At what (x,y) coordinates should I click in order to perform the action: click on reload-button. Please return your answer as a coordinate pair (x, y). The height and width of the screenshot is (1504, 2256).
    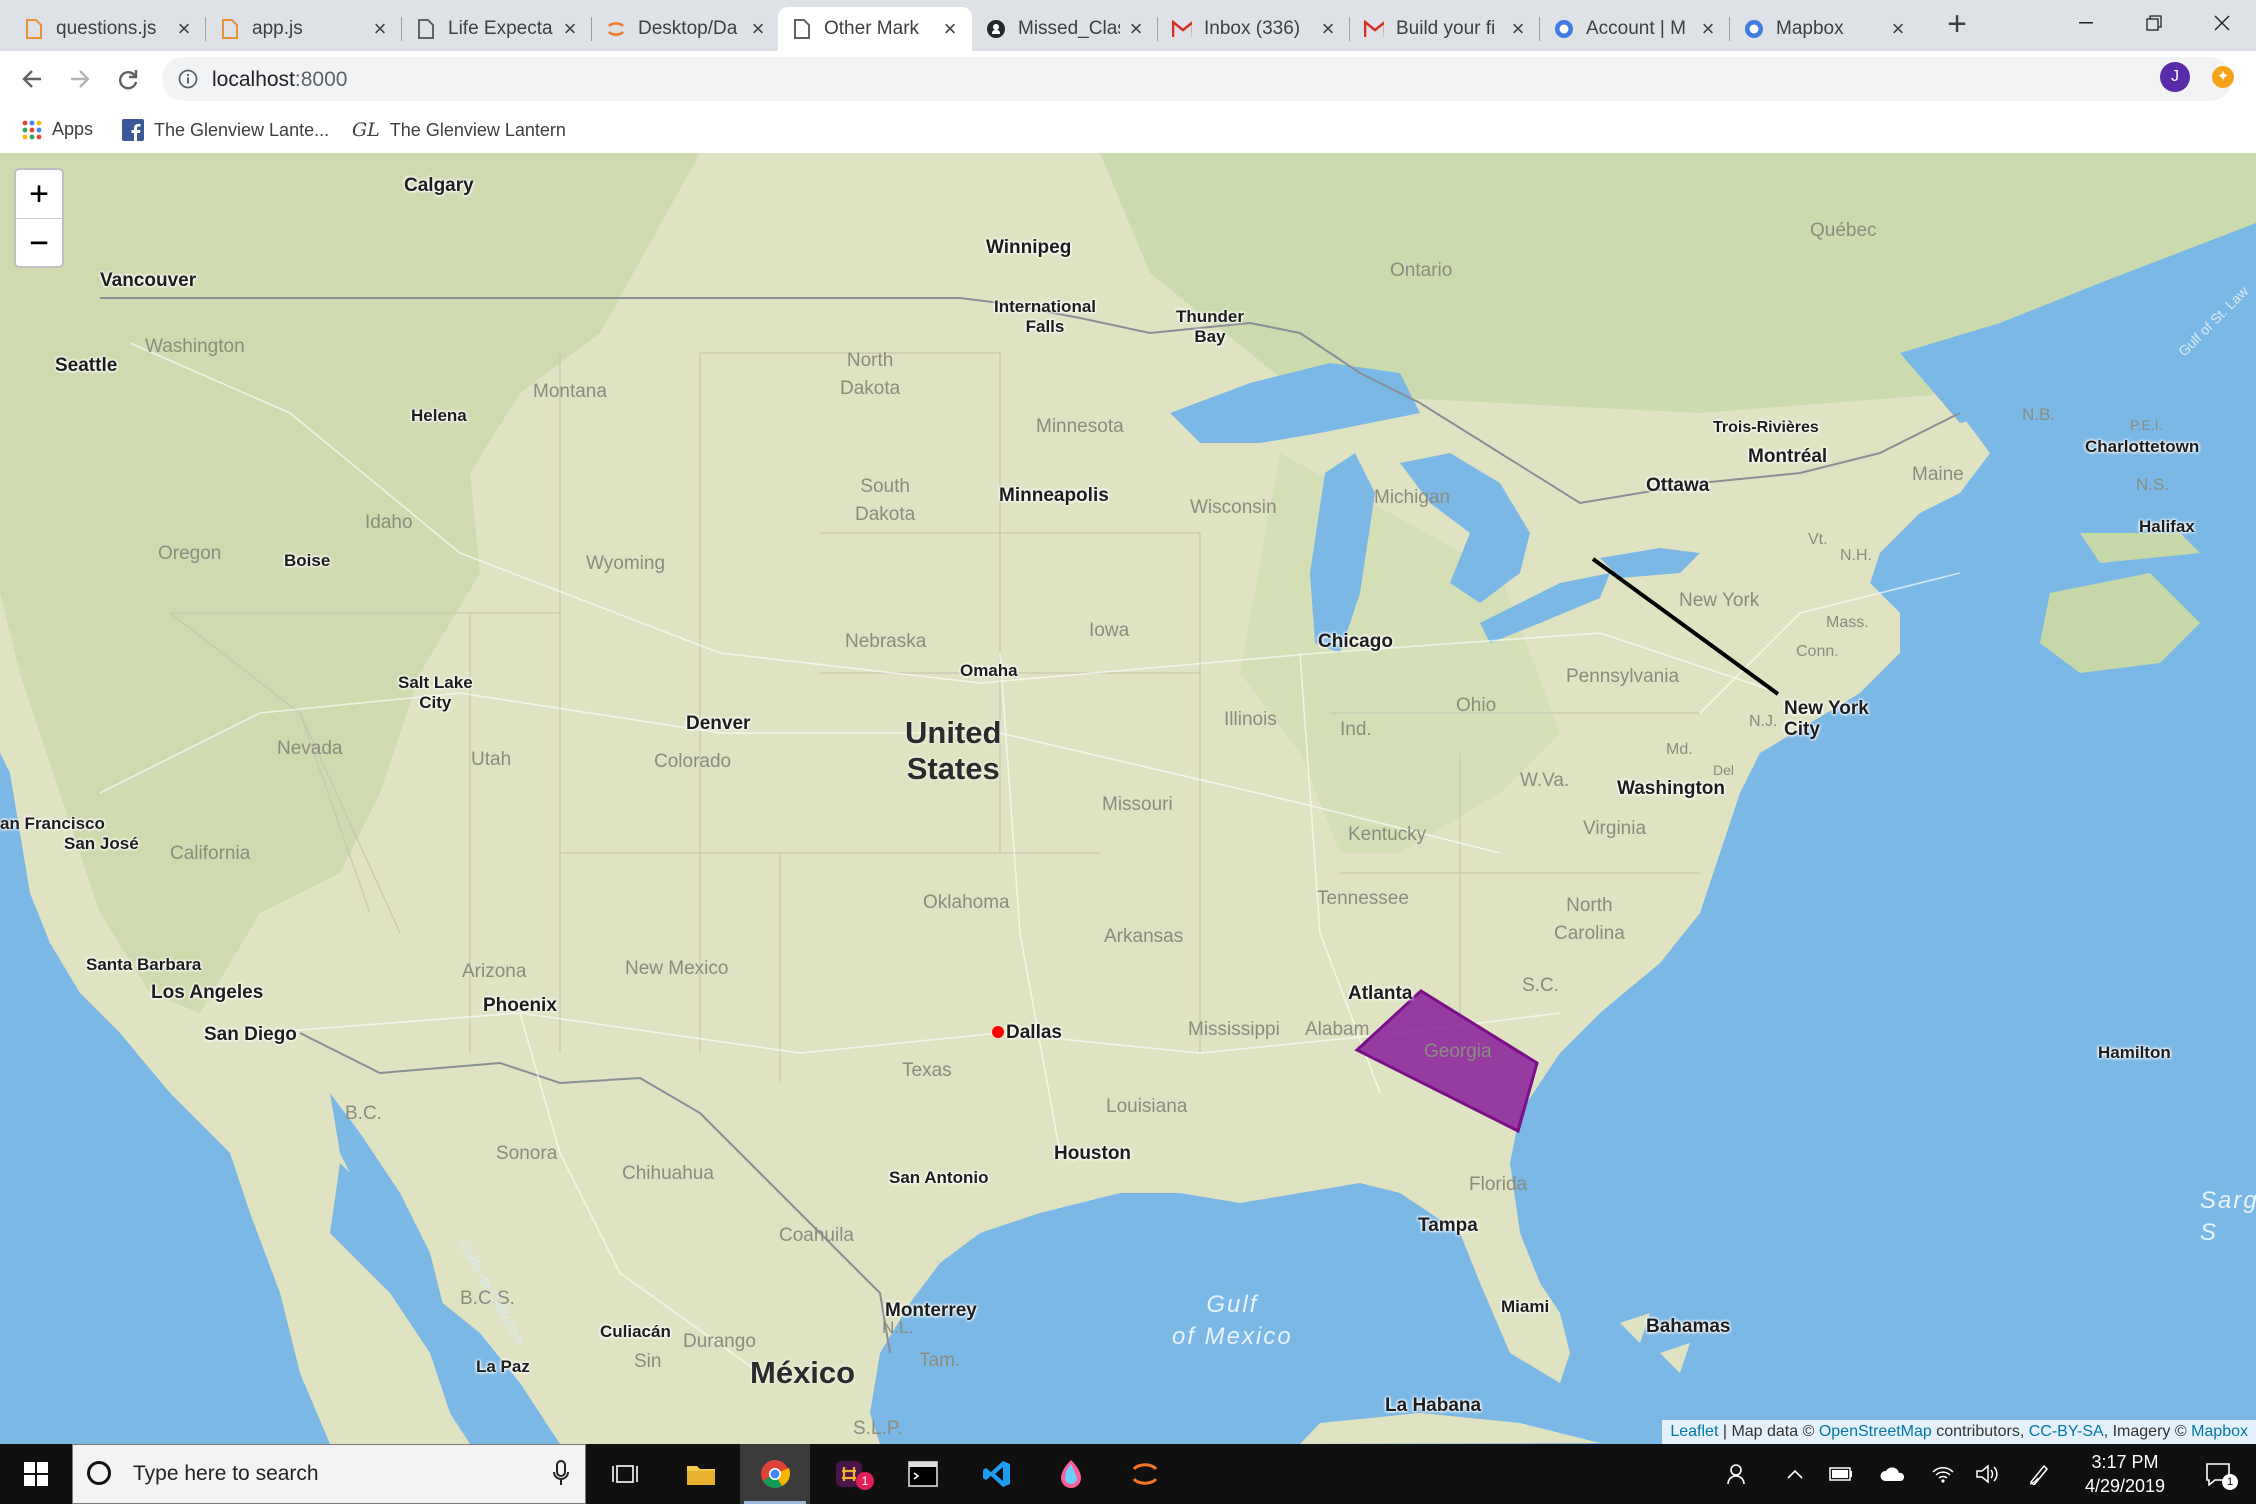
    Looking at the image, I should click on (128, 79).